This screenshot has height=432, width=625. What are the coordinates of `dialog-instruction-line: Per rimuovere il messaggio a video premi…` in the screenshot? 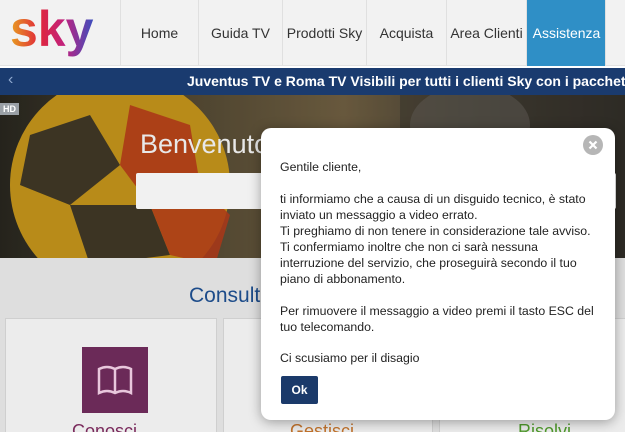 It's located at (437, 311).